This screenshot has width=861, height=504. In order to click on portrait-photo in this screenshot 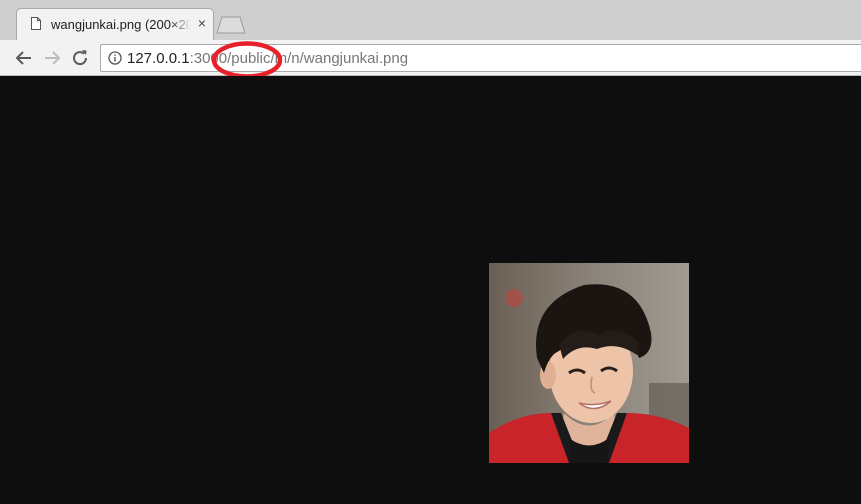, I will do `click(589, 363)`.